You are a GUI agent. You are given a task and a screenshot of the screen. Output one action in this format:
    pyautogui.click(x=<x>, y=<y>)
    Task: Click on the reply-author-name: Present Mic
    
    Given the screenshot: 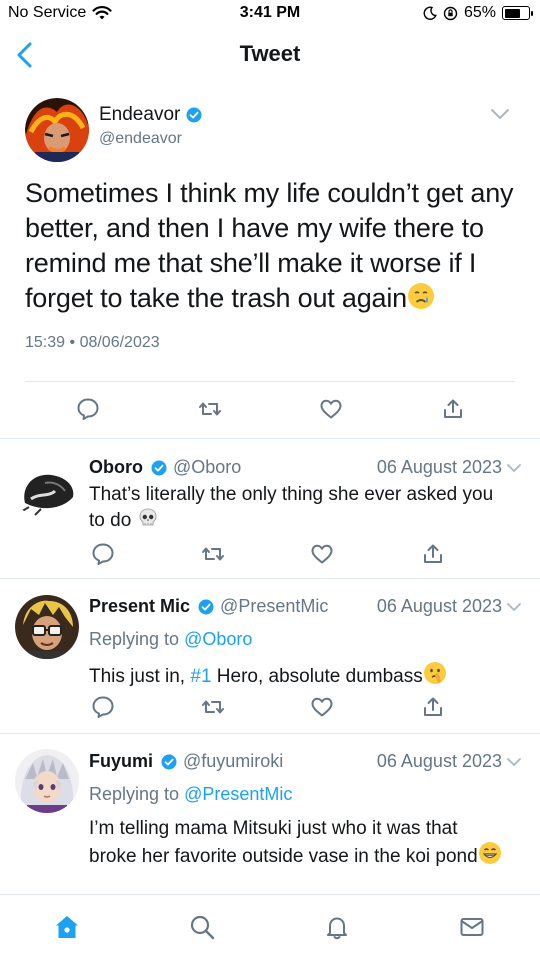 What is the action you would take?
    pyautogui.click(x=139, y=606)
    